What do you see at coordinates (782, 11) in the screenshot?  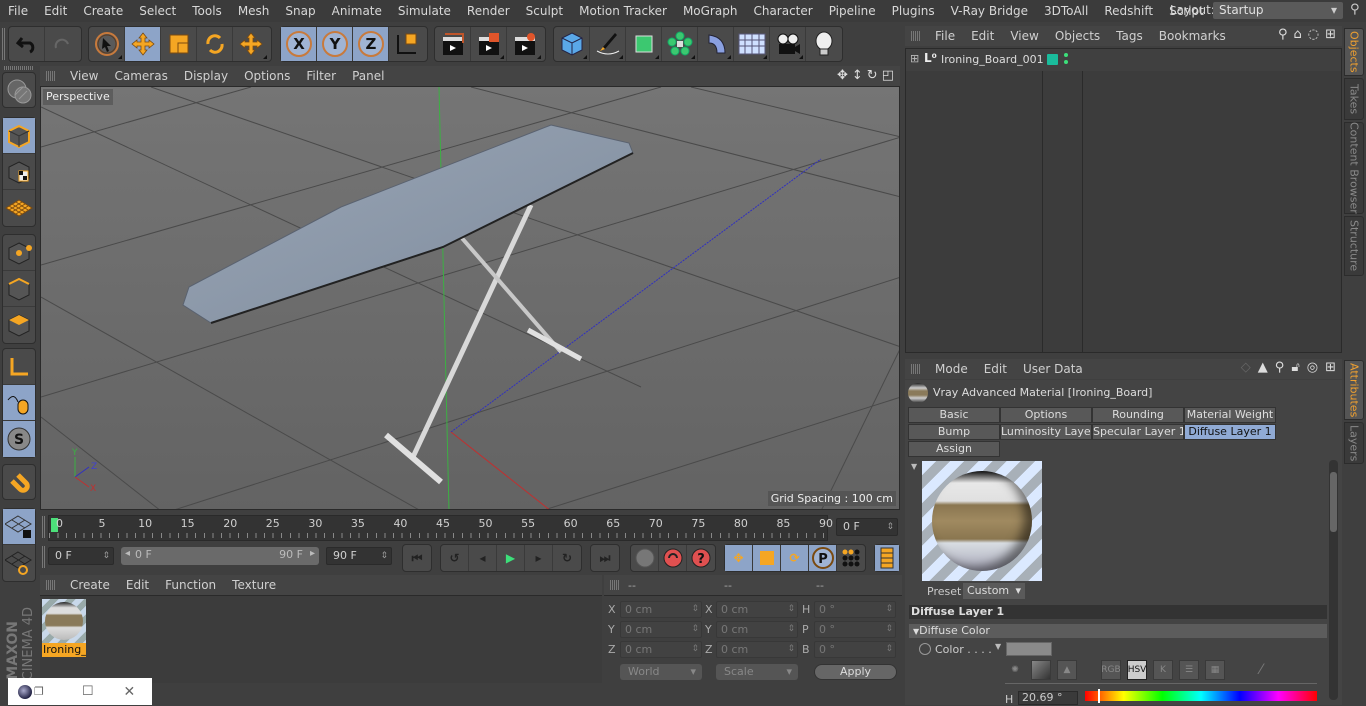 I see `menu-character: Character` at bounding box center [782, 11].